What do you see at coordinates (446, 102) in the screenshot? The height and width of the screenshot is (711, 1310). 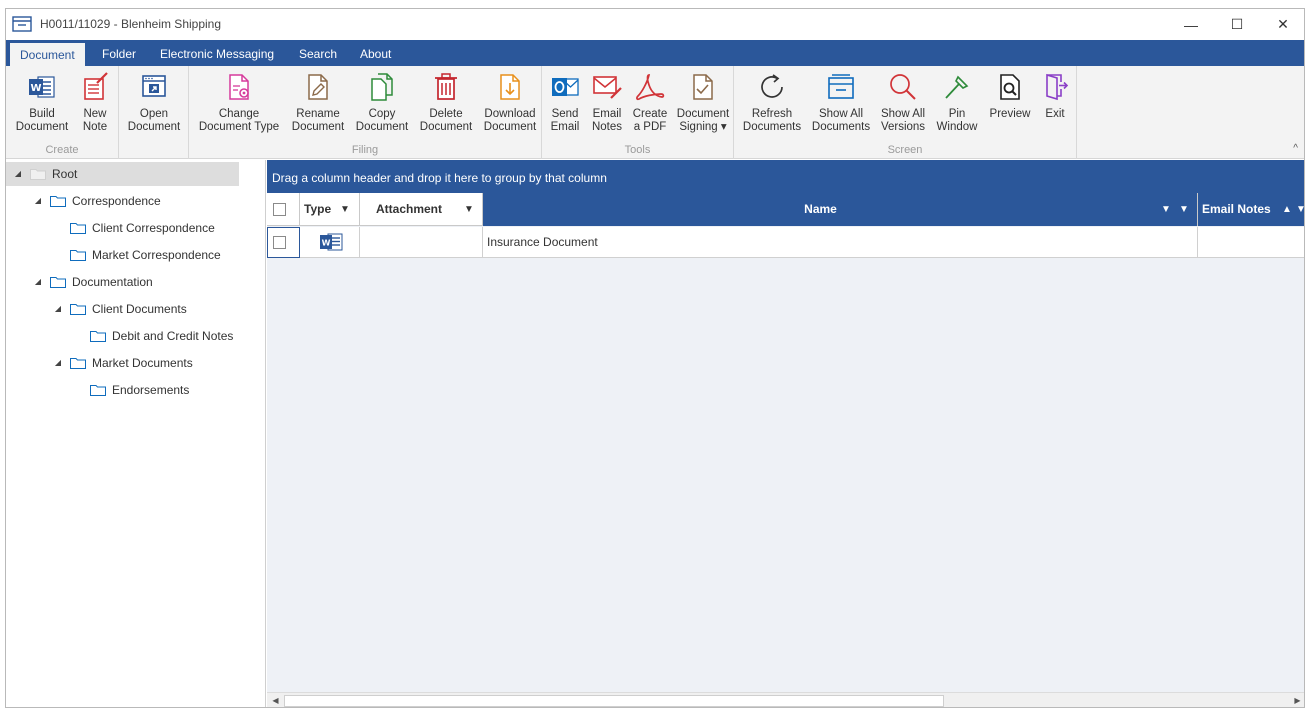 I see `delete-document-button: Delete Document` at bounding box center [446, 102].